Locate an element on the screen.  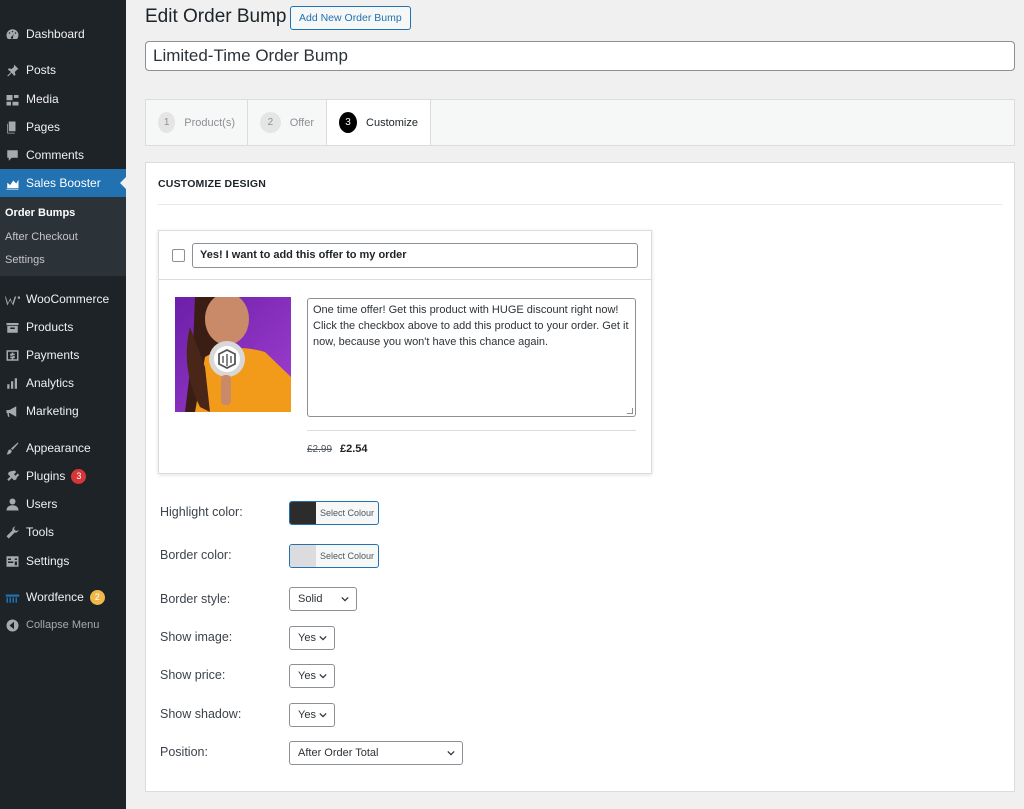
post-title-input: Limited-Time Order Bump is located at coordinates (580, 56).